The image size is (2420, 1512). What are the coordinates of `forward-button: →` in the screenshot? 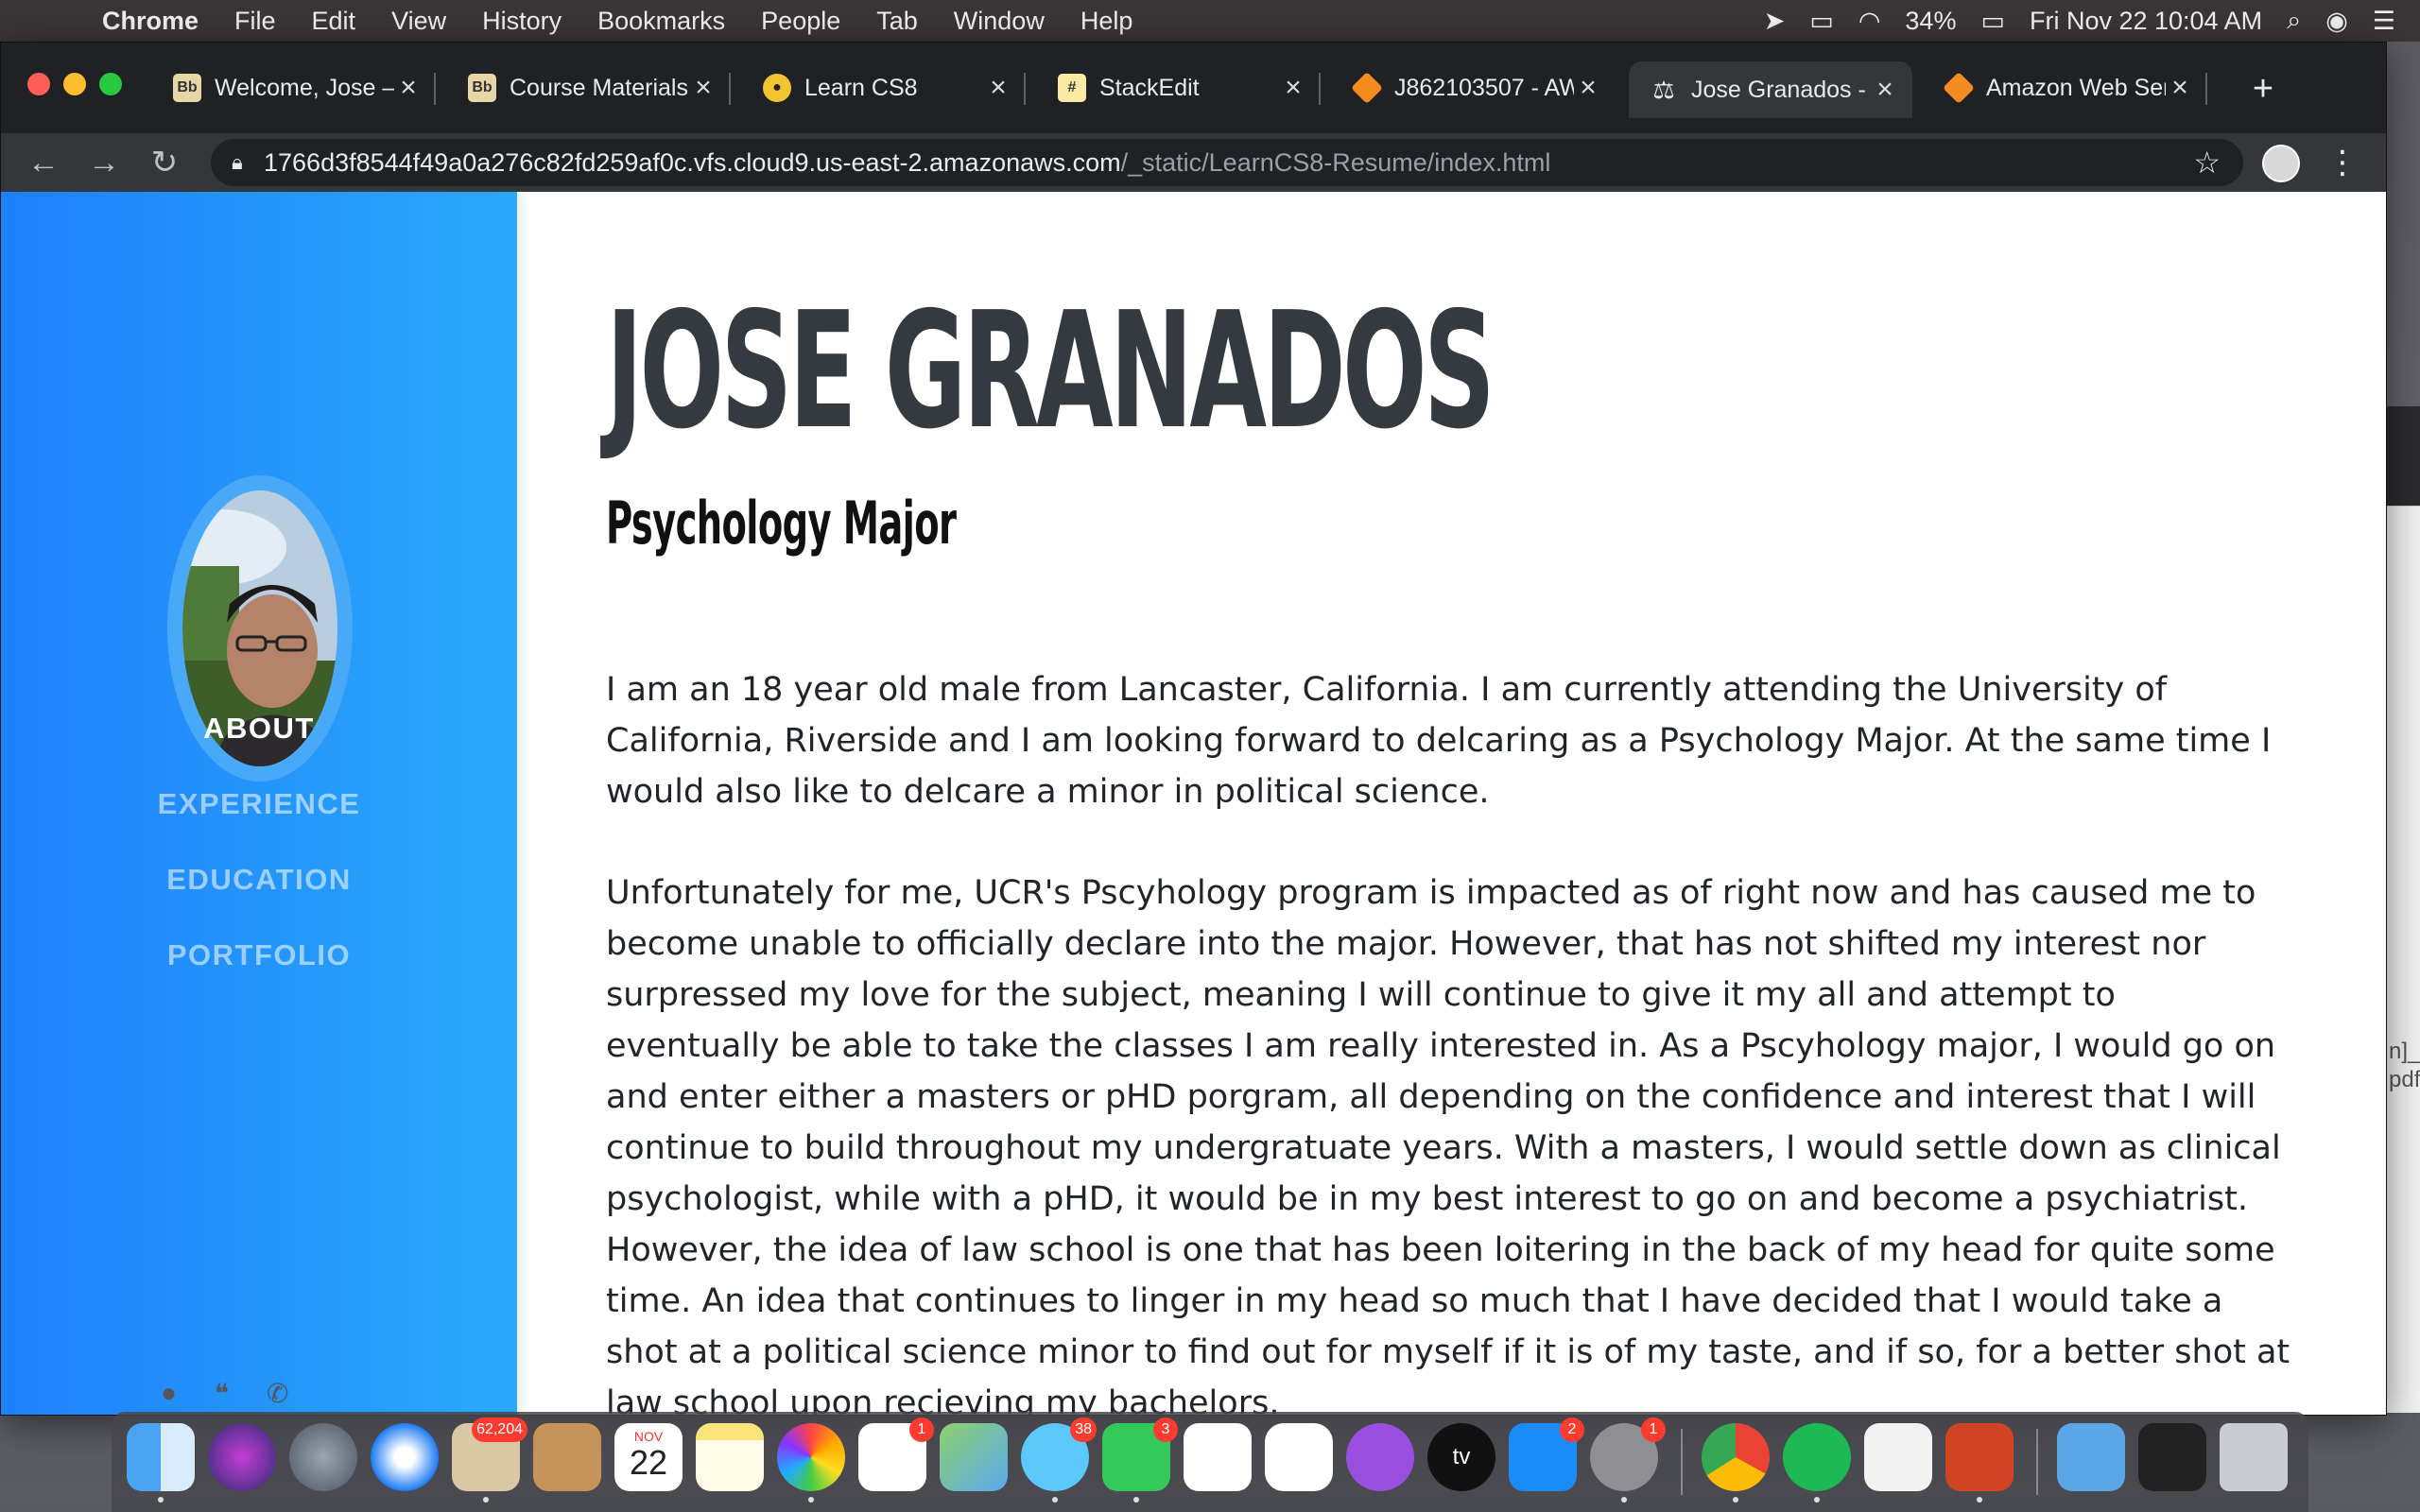 It's located at (104, 162).